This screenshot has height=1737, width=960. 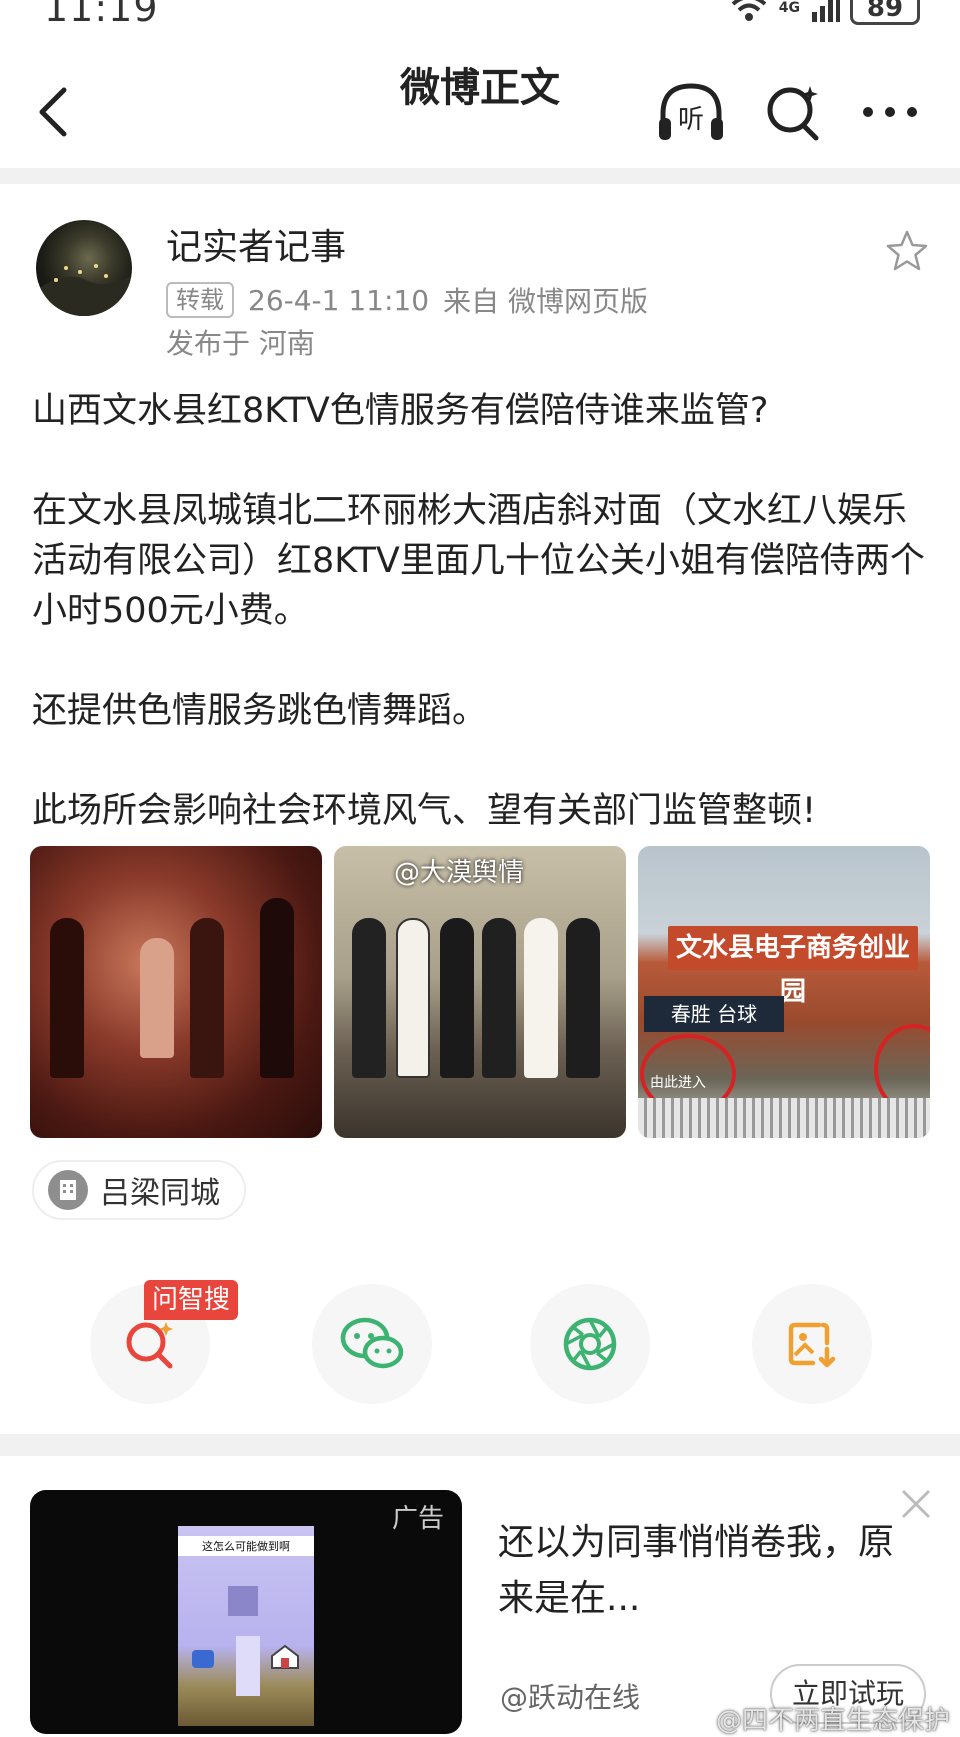 I want to click on post-location: 发布于 河南, so click(x=240, y=343).